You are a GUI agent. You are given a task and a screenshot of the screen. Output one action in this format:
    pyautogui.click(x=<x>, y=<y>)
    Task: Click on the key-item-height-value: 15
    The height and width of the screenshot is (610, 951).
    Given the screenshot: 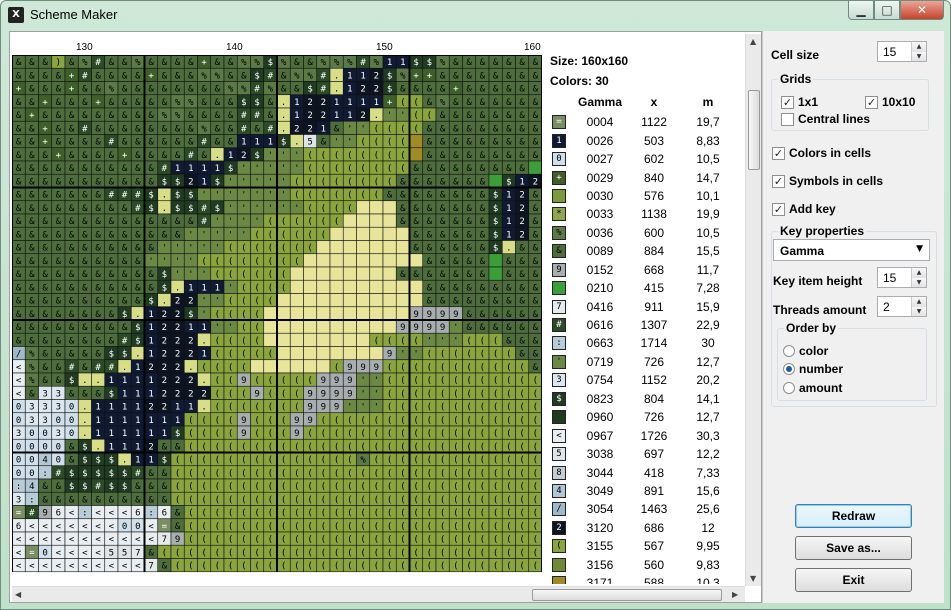 What is the action you would take?
    pyautogui.click(x=889, y=278)
    